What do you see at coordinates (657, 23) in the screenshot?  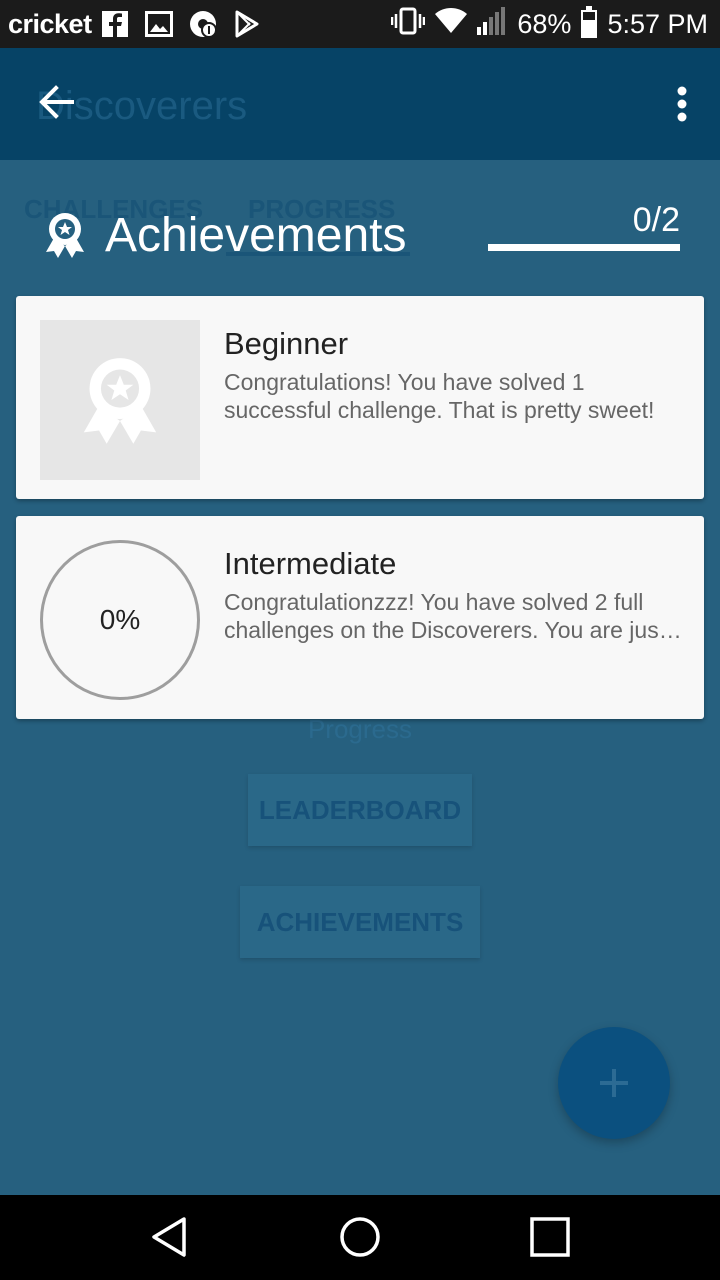 I see `clock: 5:57 PM` at bounding box center [657, 23].